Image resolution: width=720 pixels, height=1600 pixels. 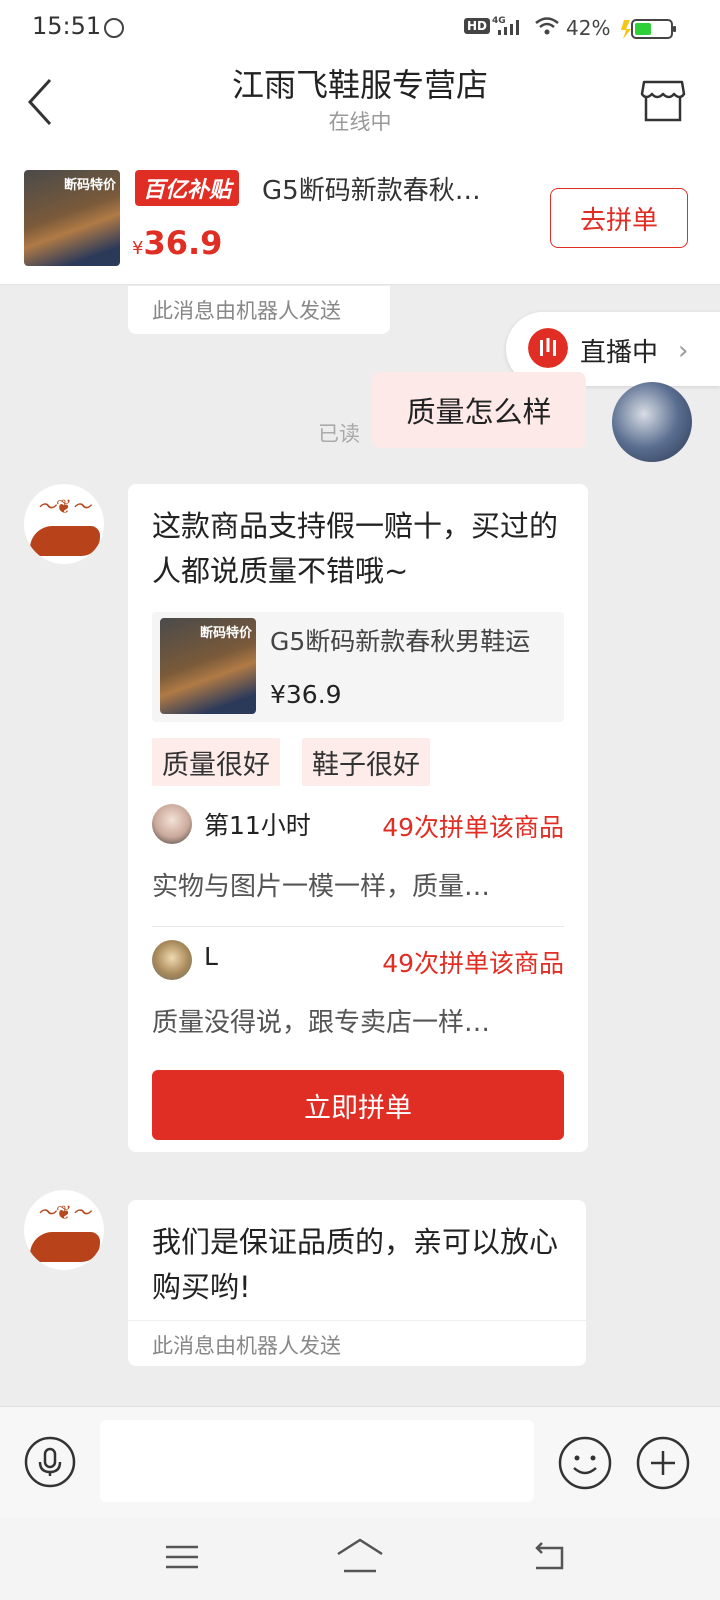 What do you see at coordinates (548, 348) in the screenshot?
I see `live-icon` at bounding box center [548, 348].